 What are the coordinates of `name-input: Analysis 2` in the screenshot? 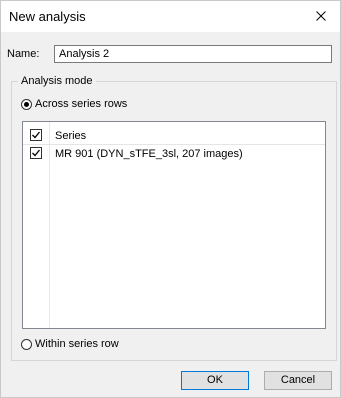 It's located at (193, 54).